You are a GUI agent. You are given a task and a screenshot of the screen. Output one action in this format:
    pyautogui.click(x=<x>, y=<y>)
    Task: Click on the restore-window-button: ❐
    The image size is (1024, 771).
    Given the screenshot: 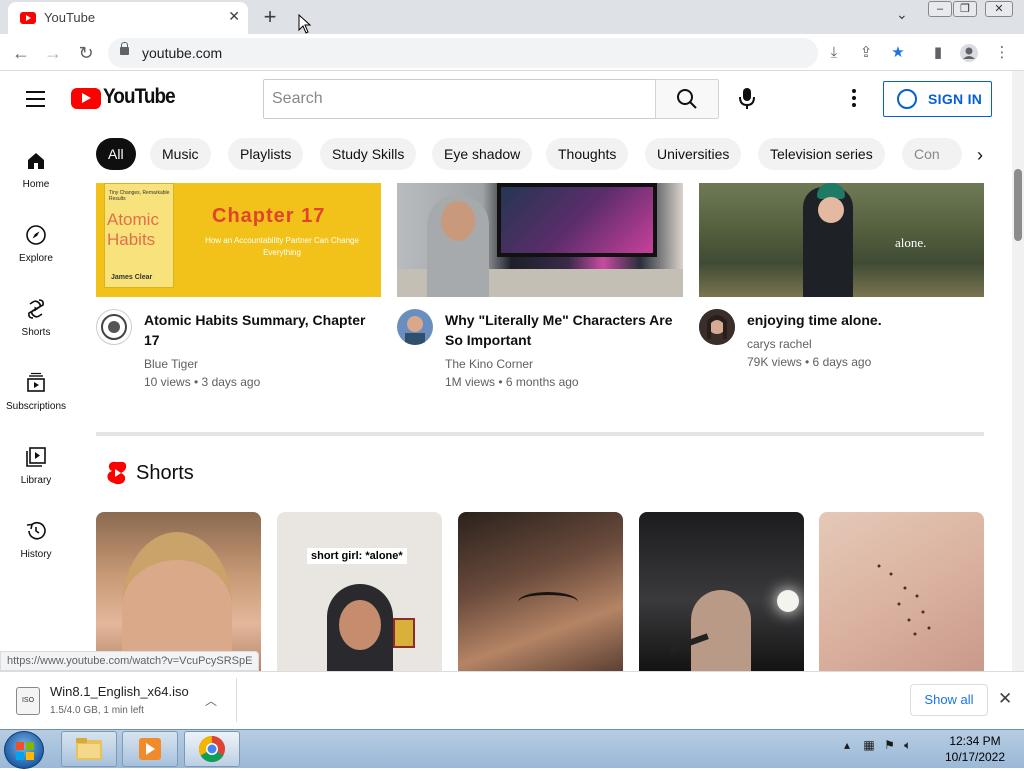 What is the action you would take?
    pyautogui.click(x=965, y=9)
    